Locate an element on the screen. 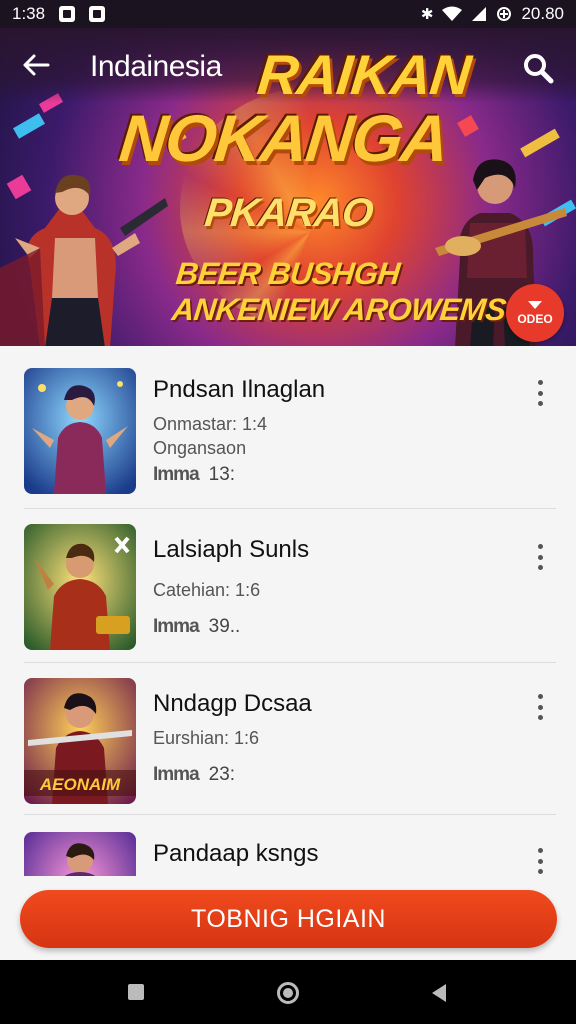 This screenshot has height=1024, width=576. item-stat: Imma 13: is located at coordinates (194, 475).